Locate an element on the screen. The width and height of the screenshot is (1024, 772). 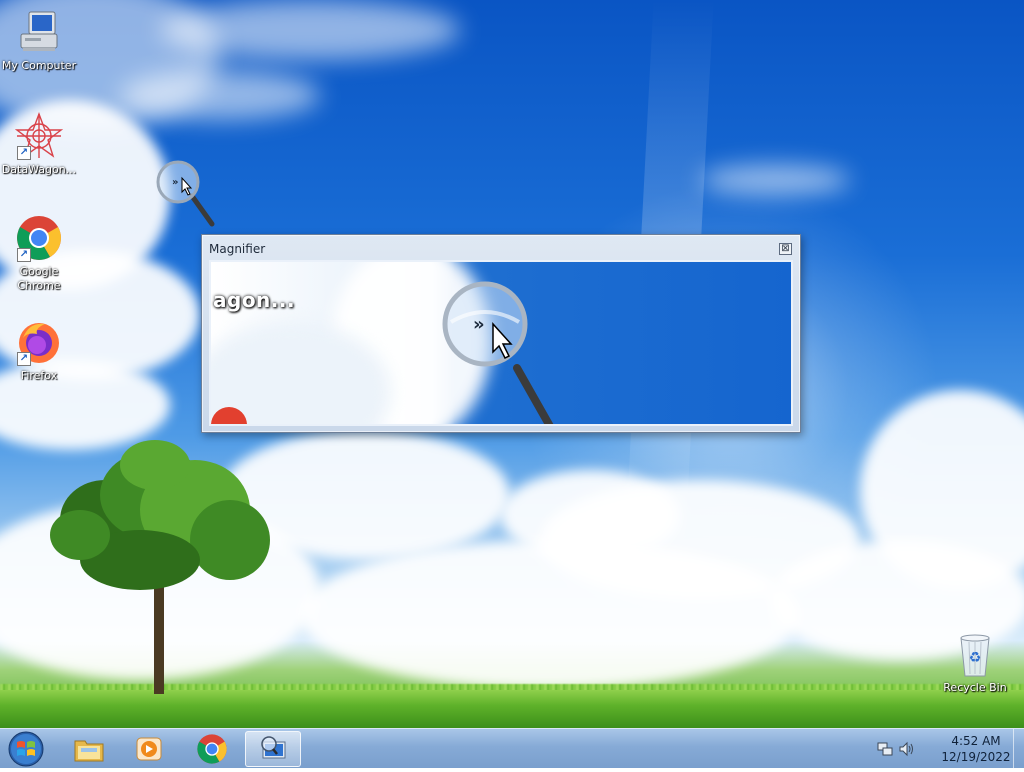
taskbar-google-chrome is located at coordinates (212, 749).